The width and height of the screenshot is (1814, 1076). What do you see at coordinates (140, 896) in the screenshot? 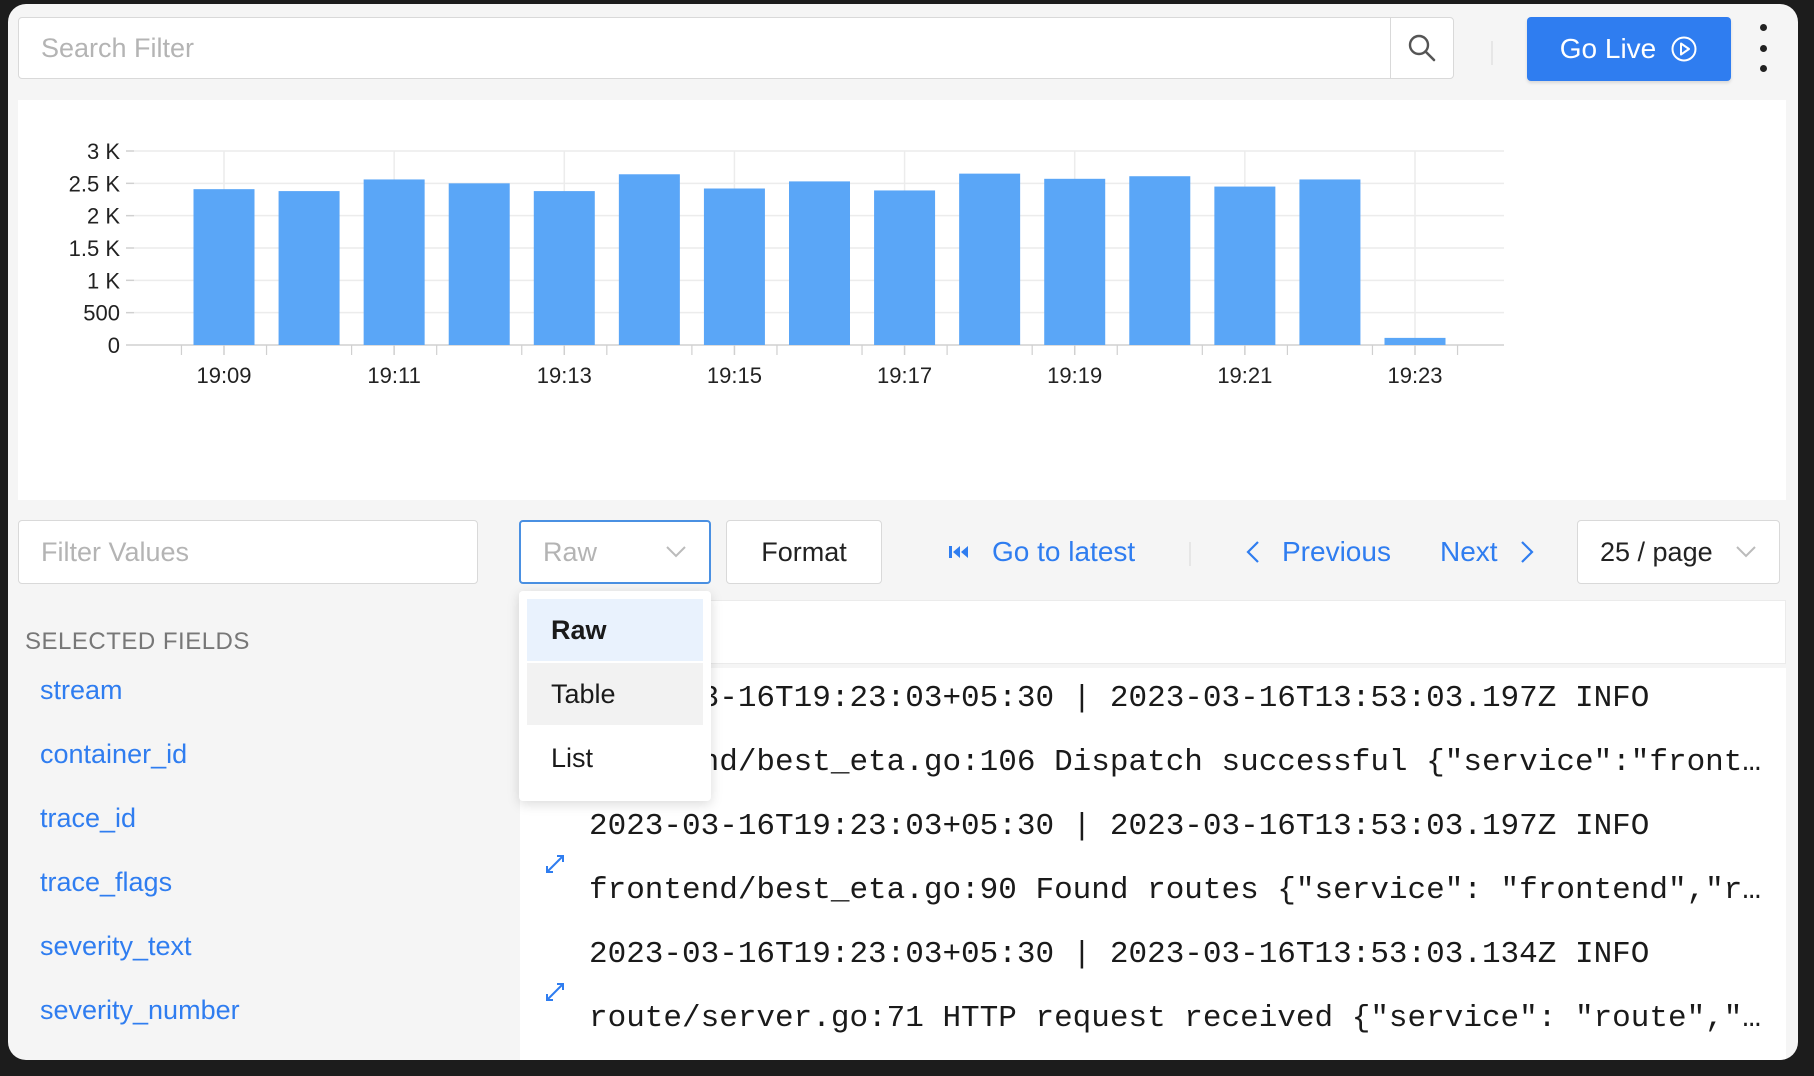
I see `field-item-trace-flags: trace_flags` at bounding box center [140, 896].